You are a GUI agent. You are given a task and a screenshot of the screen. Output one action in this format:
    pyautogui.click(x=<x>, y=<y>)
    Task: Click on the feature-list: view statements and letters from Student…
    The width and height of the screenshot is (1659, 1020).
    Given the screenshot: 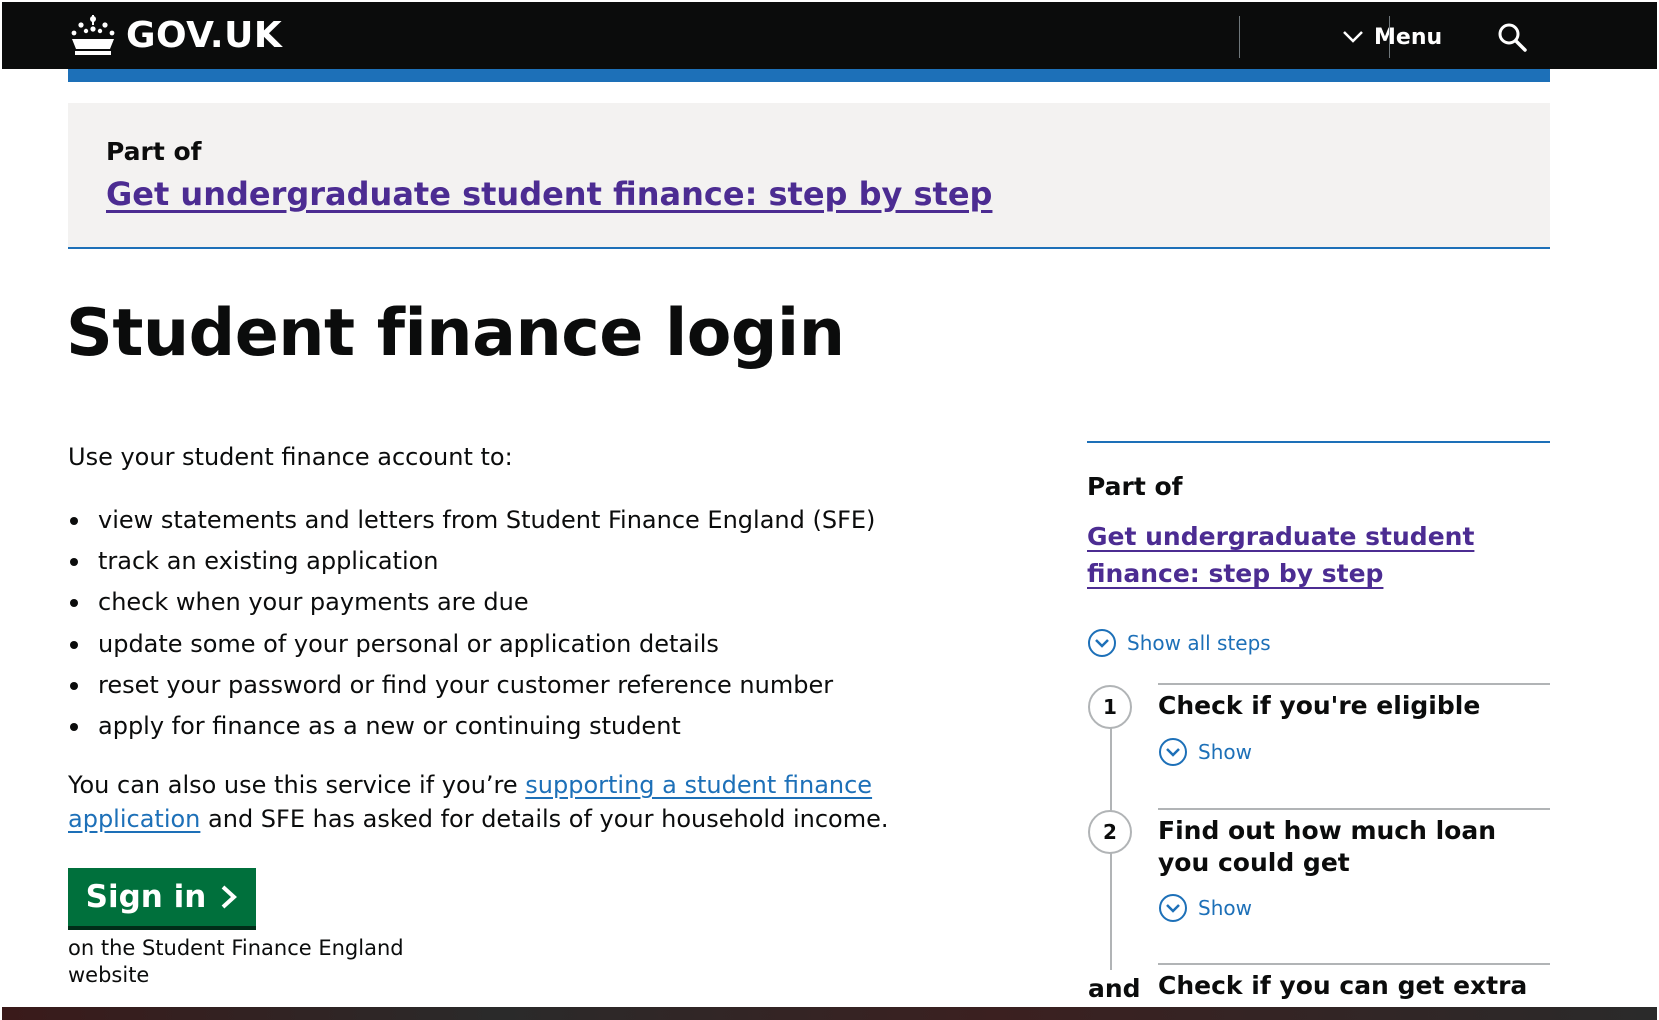 What is the action you would take?
    pyautogui.click(x=471, y=623)
    